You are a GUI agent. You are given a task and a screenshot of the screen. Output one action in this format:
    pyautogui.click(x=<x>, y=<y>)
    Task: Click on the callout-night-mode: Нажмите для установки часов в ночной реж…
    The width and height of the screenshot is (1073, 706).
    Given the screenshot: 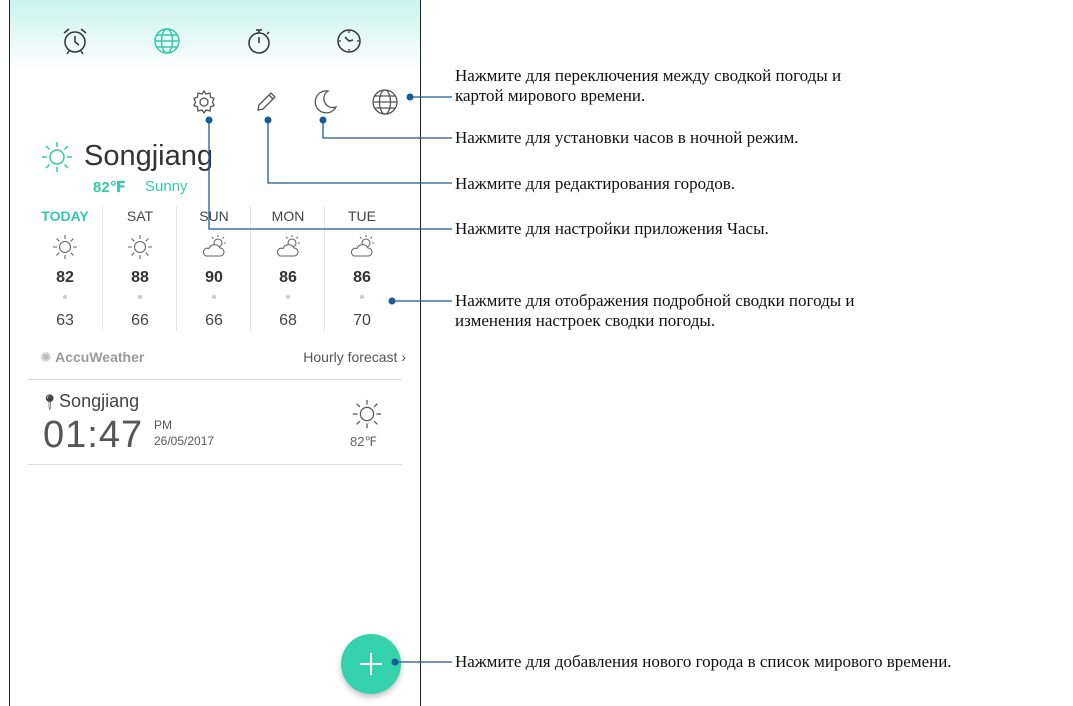 What is the action you would take?
    pyautogui.click(x=627, y=137)
    